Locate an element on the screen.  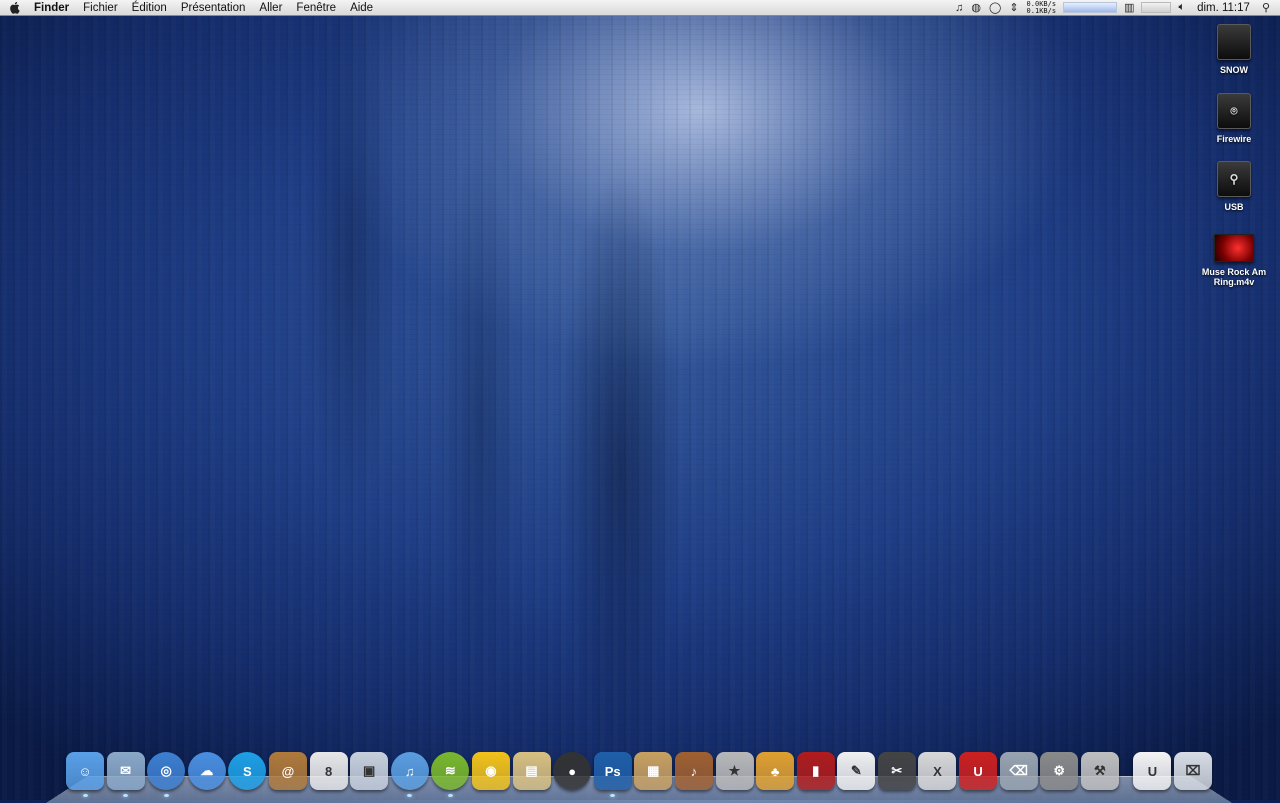
menu-edition: Édition is located at coordinates (149, 8).